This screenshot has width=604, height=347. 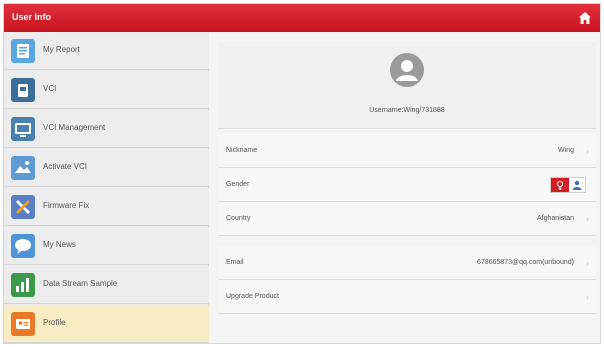 I want to click on sidebar-item-label: Data Stream Sample, so click(x=80, y=283).